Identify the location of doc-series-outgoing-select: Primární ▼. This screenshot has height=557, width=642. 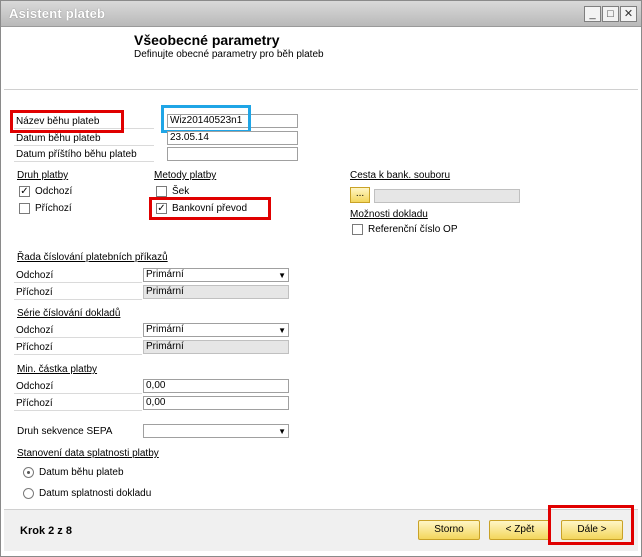
(216, 330).